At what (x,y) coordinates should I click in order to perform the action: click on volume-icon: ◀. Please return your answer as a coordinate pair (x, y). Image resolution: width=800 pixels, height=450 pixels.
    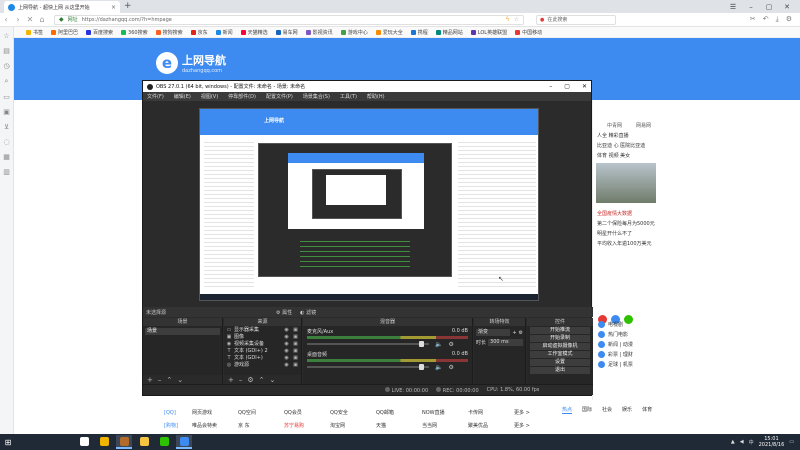
    Looking at the image, I should click on (742, 442).